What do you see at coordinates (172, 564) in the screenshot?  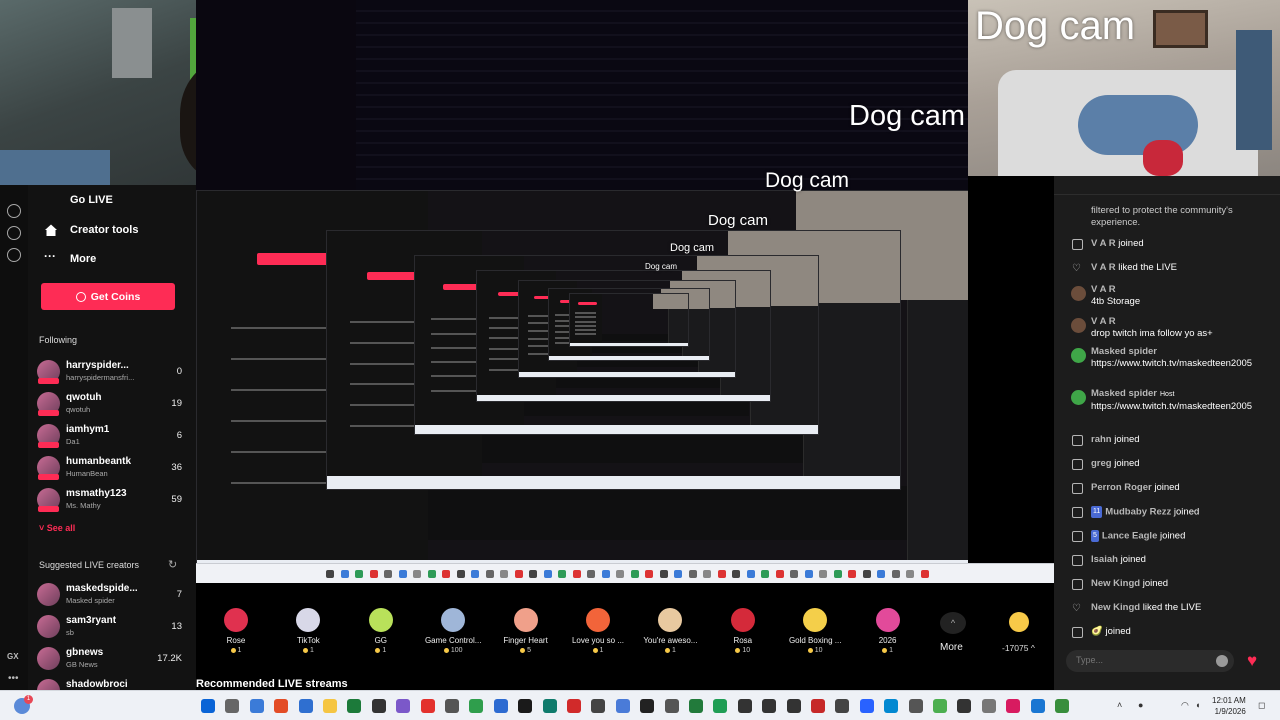 I see `refresh-icon: ↻` at bounding box center [172, 564].